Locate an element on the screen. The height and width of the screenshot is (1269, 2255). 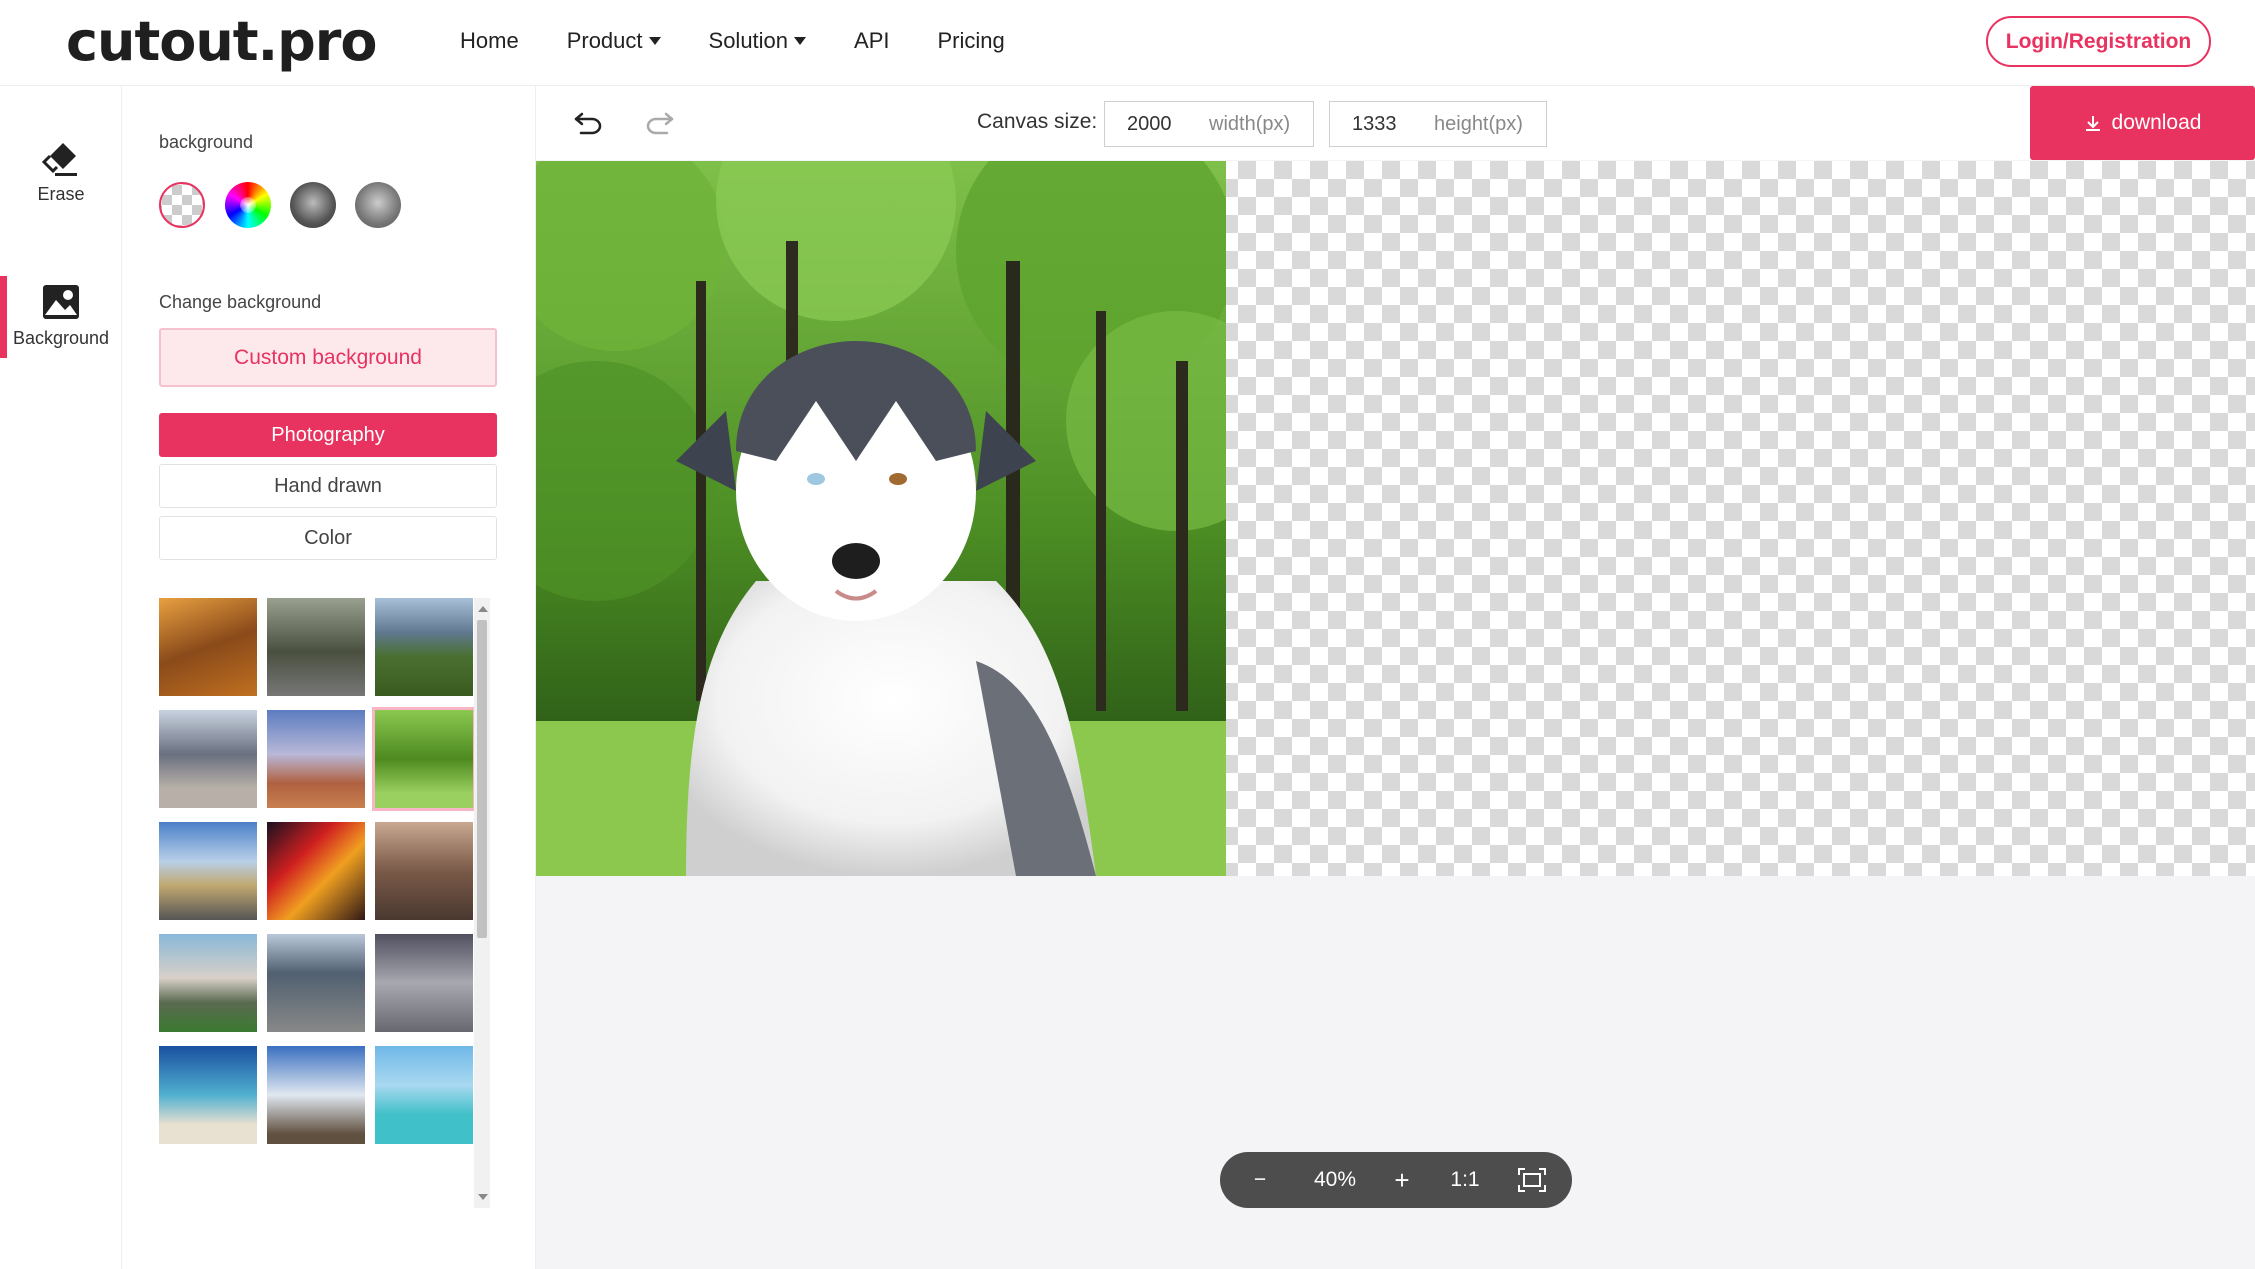
thumb-eiffel-tower is located at coordinates (316, 1095).